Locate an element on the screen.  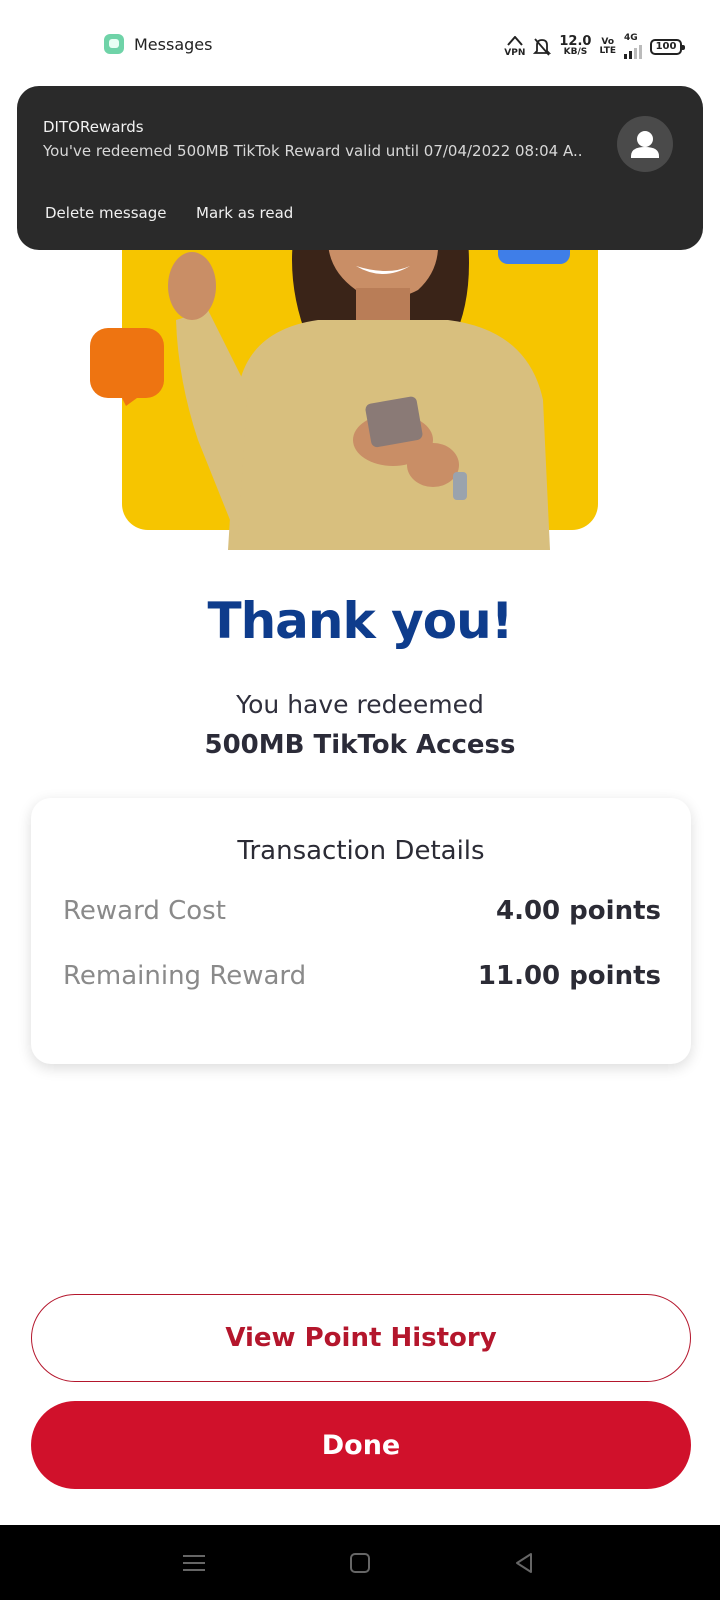
reward-cost-value: 4.00 points is located at coordinates (578, 911).